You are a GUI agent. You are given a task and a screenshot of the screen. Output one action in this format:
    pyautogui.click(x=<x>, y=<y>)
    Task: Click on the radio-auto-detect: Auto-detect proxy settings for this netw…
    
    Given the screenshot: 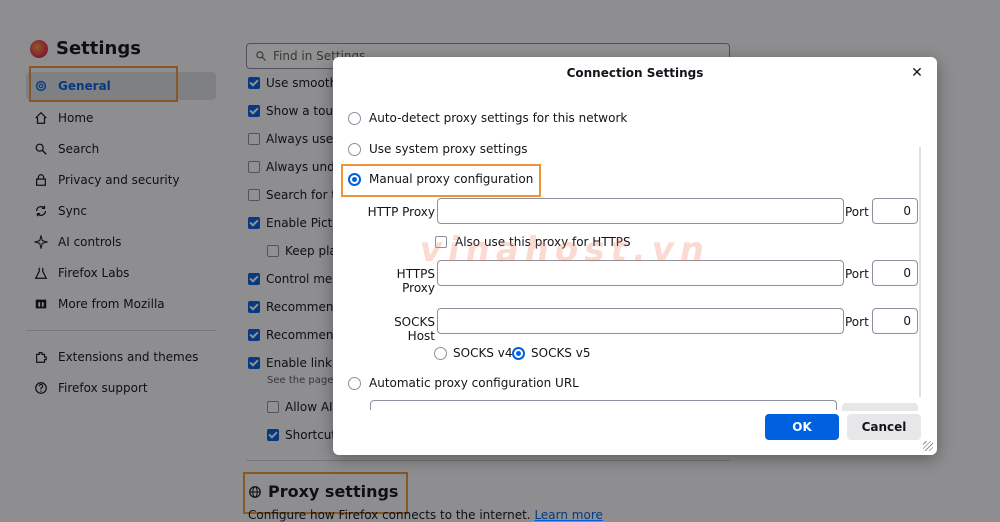 What is the action you would take?
    pyautogui.click(x=487, y=118)
    